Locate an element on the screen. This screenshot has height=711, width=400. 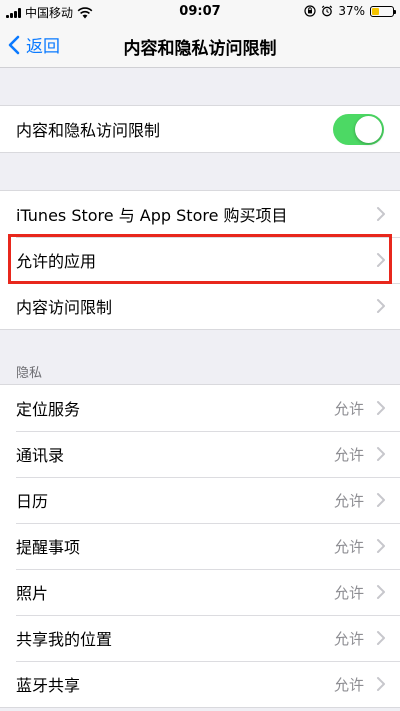
navigation-bar: 返回 内容和隐私访问限制 is located at coordinates (200, 46).